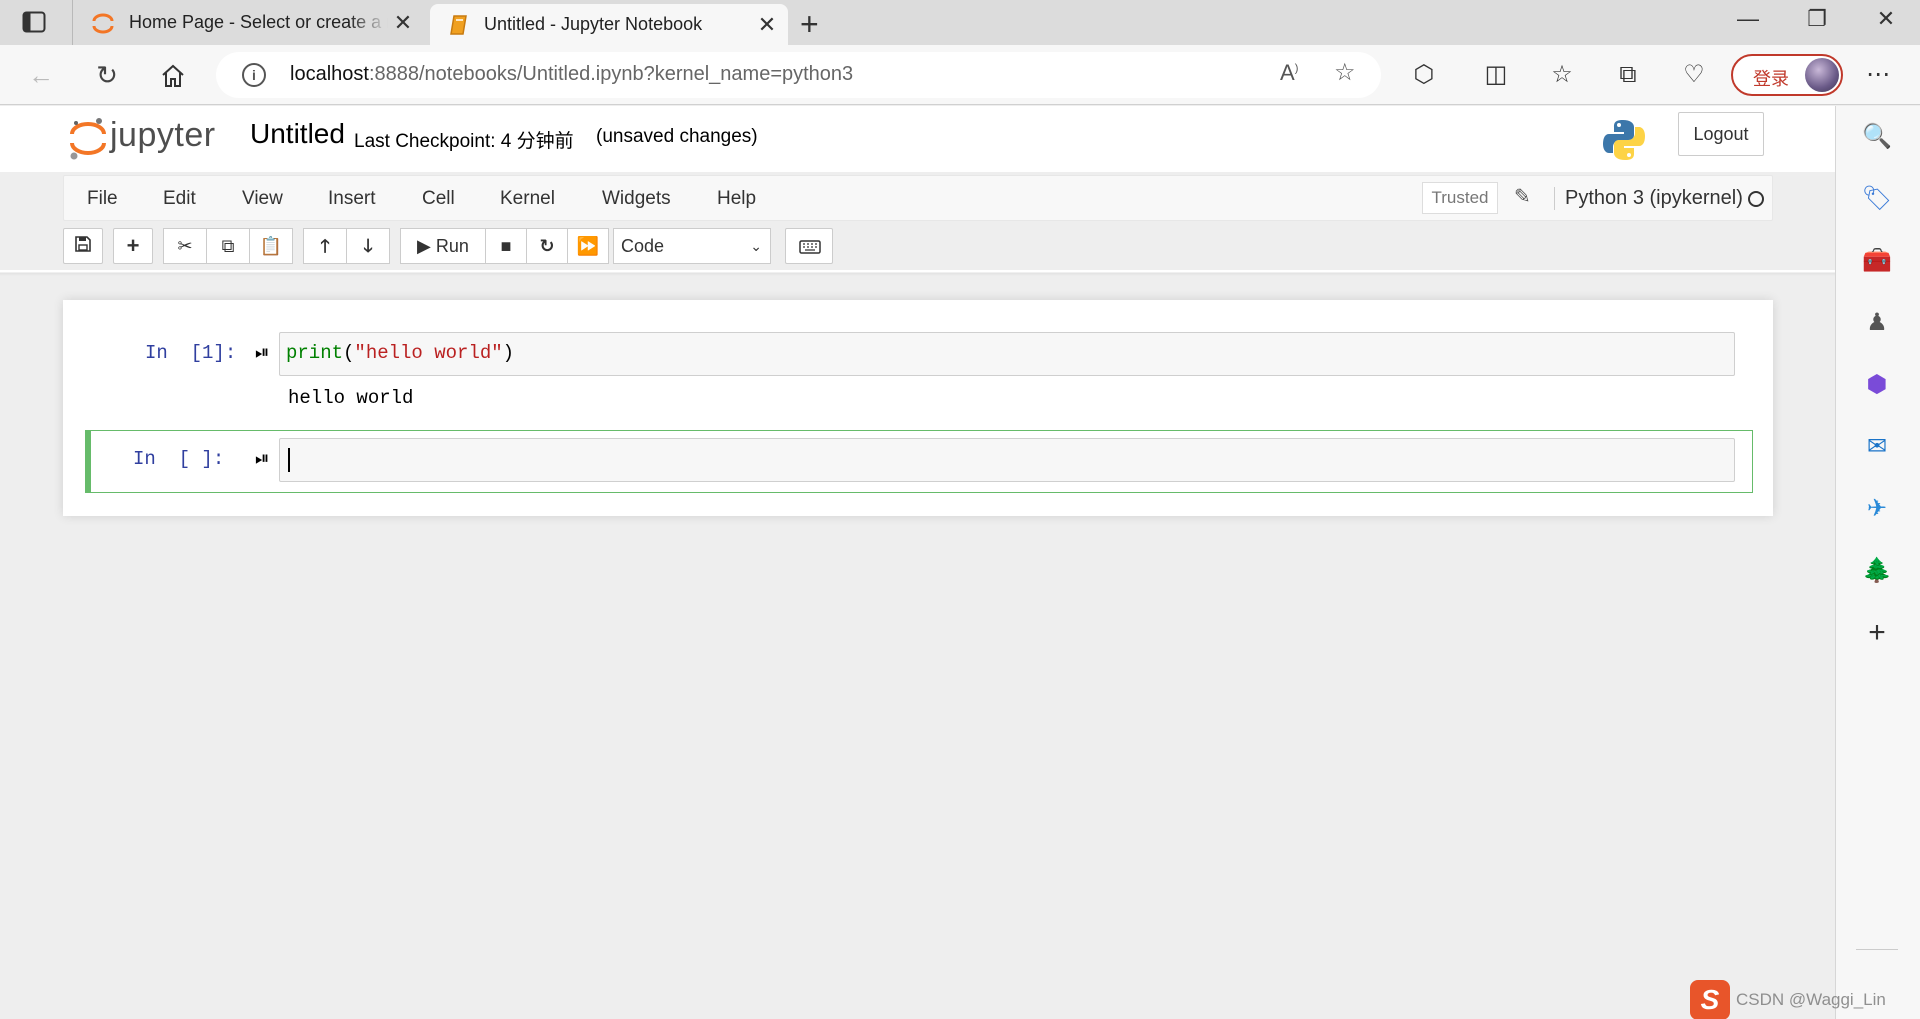 This screenshot has height=1019, width=1920. What do you see at coordinates (1424, 75) in the screenshot?
I see `extensions-icon: ⬡` at bounding box center [1424, 75].